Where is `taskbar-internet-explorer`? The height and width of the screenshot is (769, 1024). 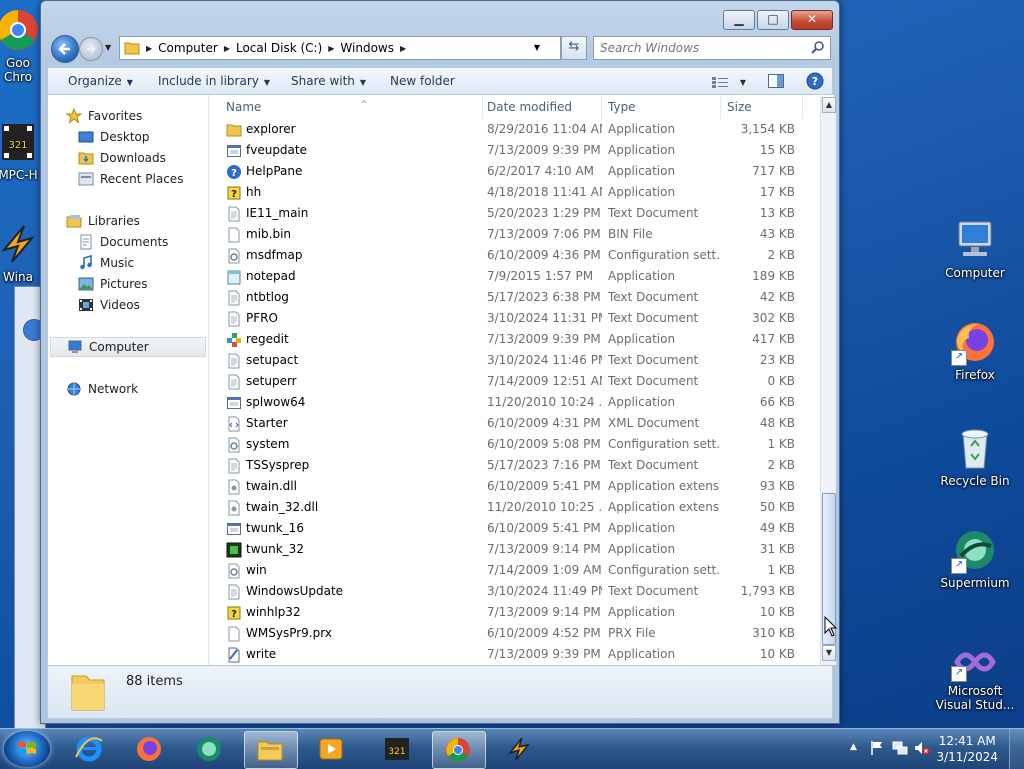
taskbar-internet-explorer is located at coordinates (90, 749).